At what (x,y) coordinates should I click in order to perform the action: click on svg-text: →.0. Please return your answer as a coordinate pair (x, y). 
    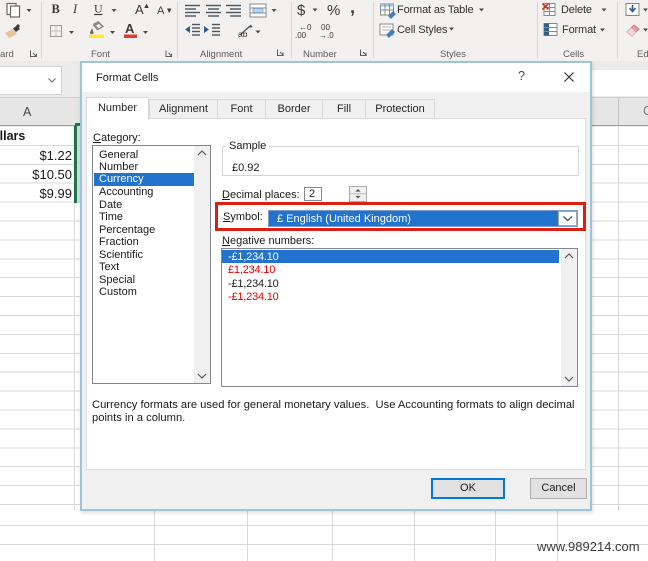
    Looking at the image, I should click on (326, 35).